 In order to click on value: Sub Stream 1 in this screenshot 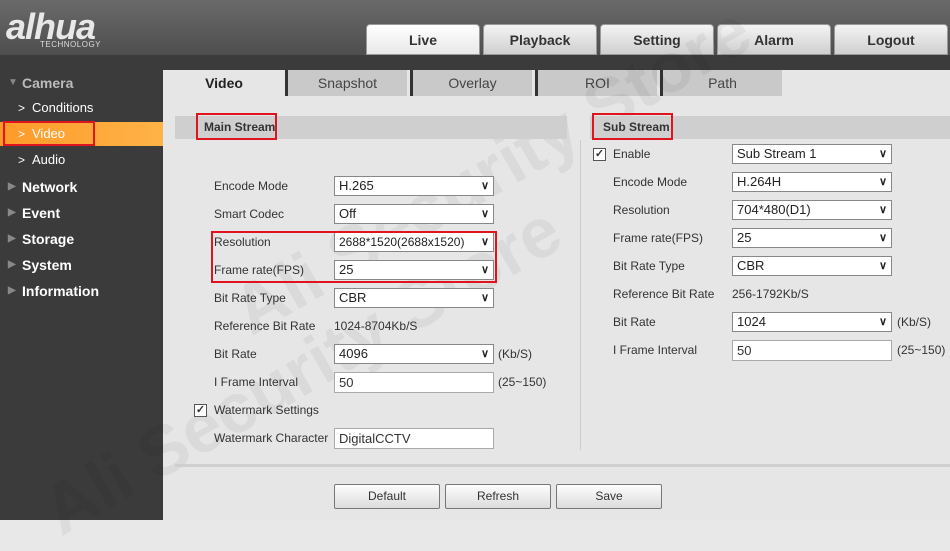, I will do `click(777, 153)`.